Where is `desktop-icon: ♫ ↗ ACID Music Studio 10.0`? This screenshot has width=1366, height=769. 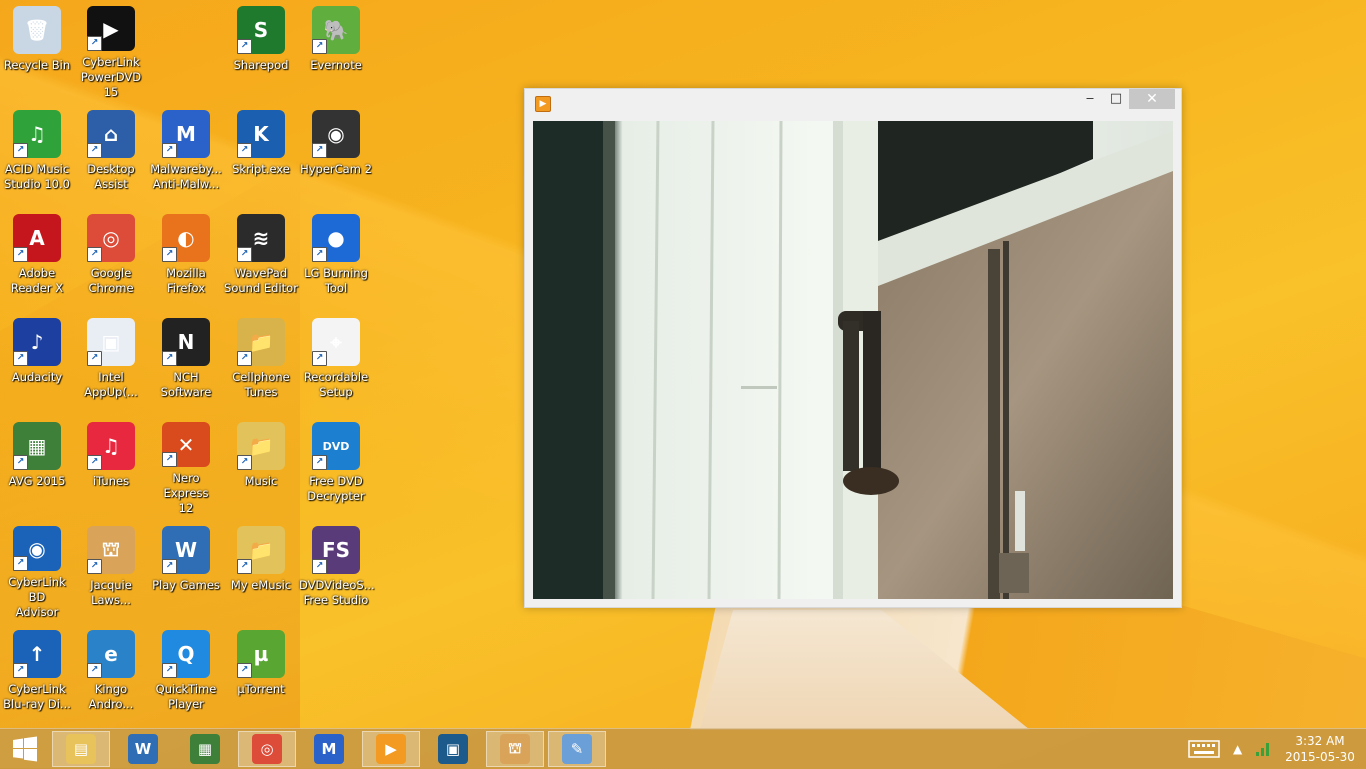
desktop-icon: ♫ ↗ ACID Music Studio 10.0 is located at coordinates (37, 154).